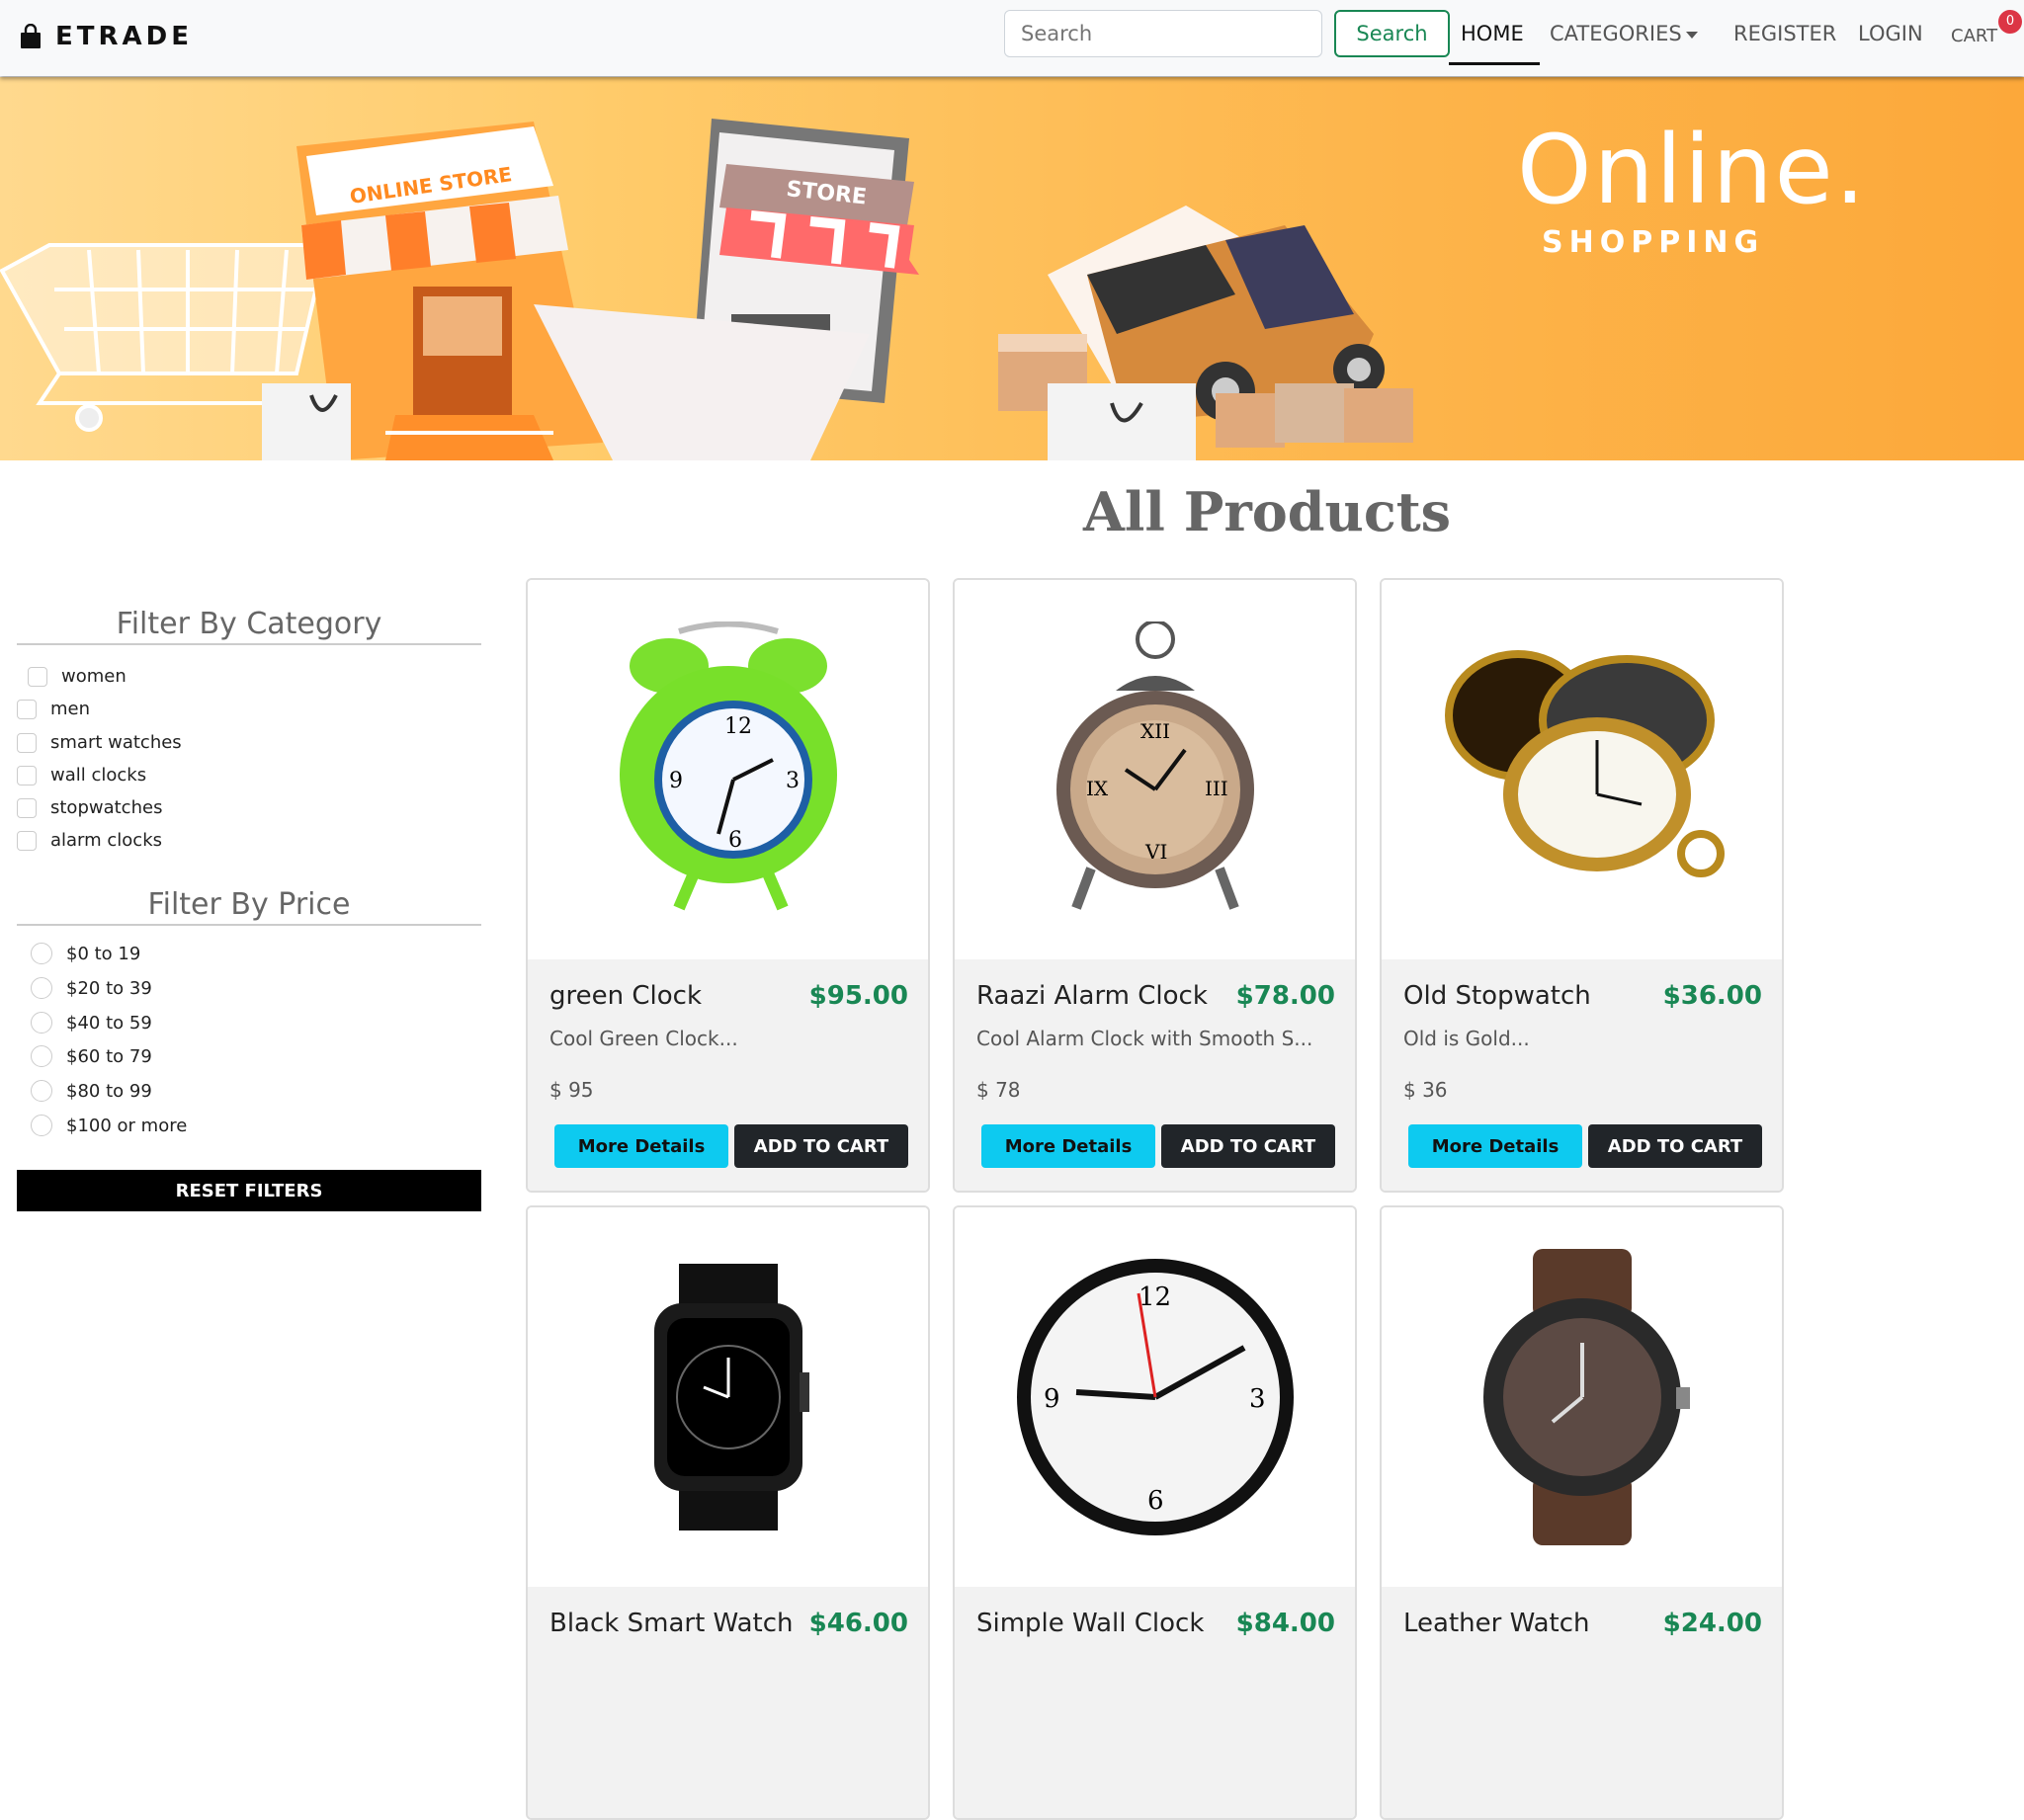 This screenshot has height=1820, width=2024. I want to click on product-price: $36.00, so click(1712, 996).